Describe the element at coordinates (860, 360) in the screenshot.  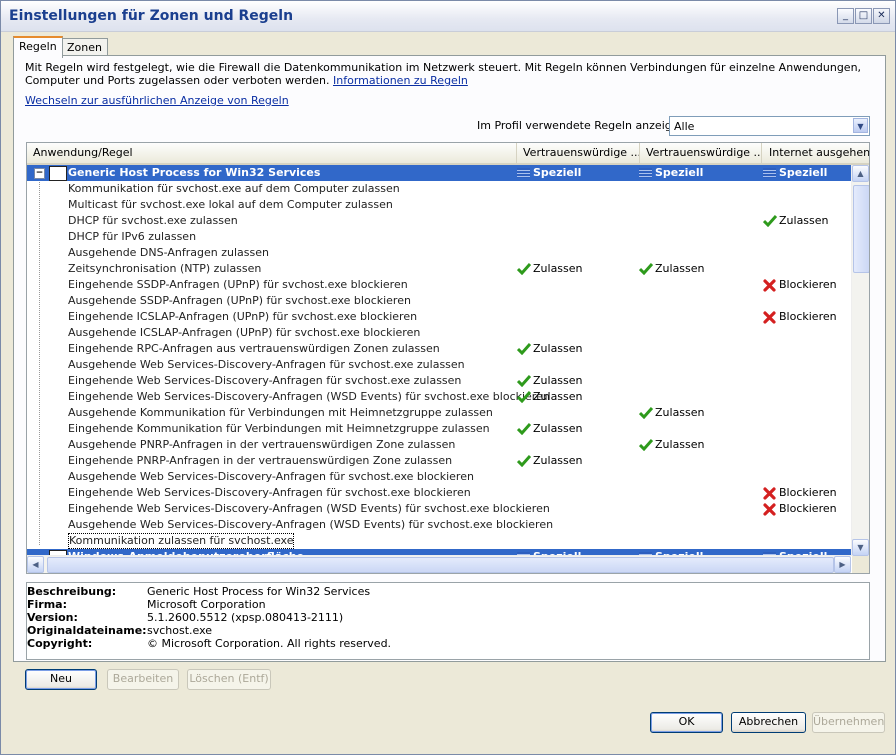
I see `vertical-scrollbar: ▲ ▼` at that location.